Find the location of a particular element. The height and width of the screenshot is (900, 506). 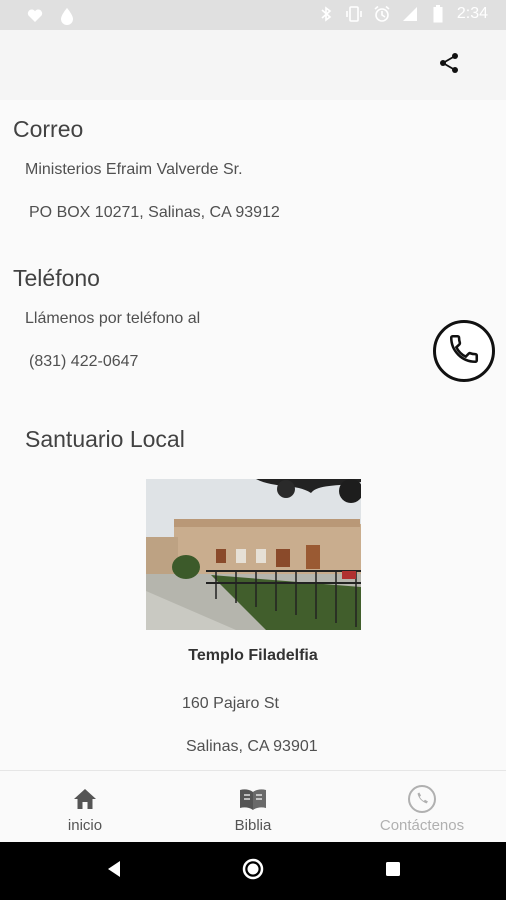

vibrate-icon is located at coordinates (354, 14).